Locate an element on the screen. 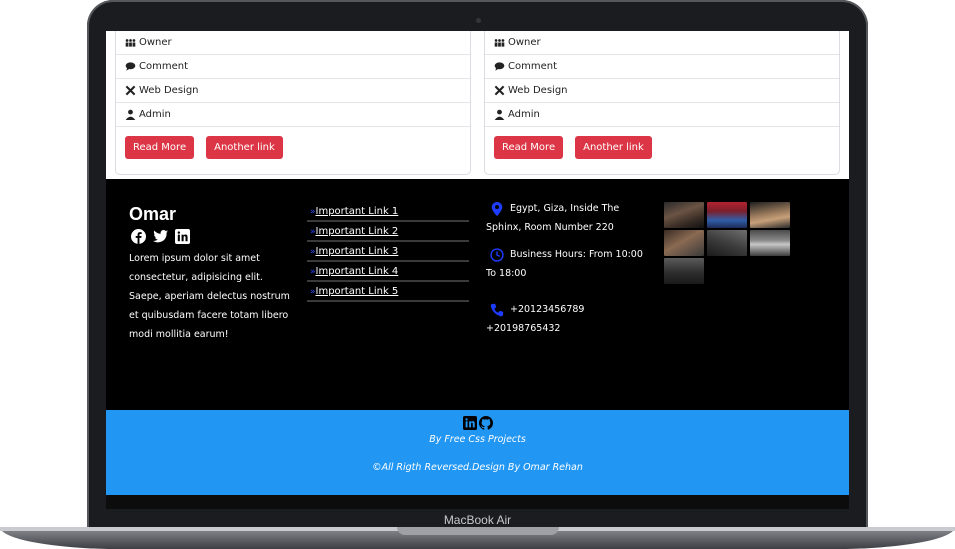 This screenshot has width=955, height=549. copyright-text: ©All Rigth Reversed.Design By Omar Rehan is located at coordinates (477, 467).